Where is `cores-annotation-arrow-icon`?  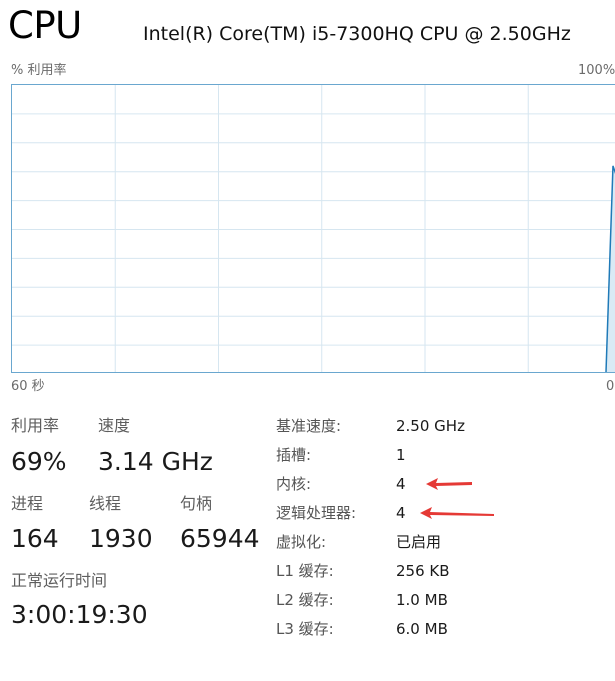
cores-annotation-arrow-icon is located at coordinates (449, 484).